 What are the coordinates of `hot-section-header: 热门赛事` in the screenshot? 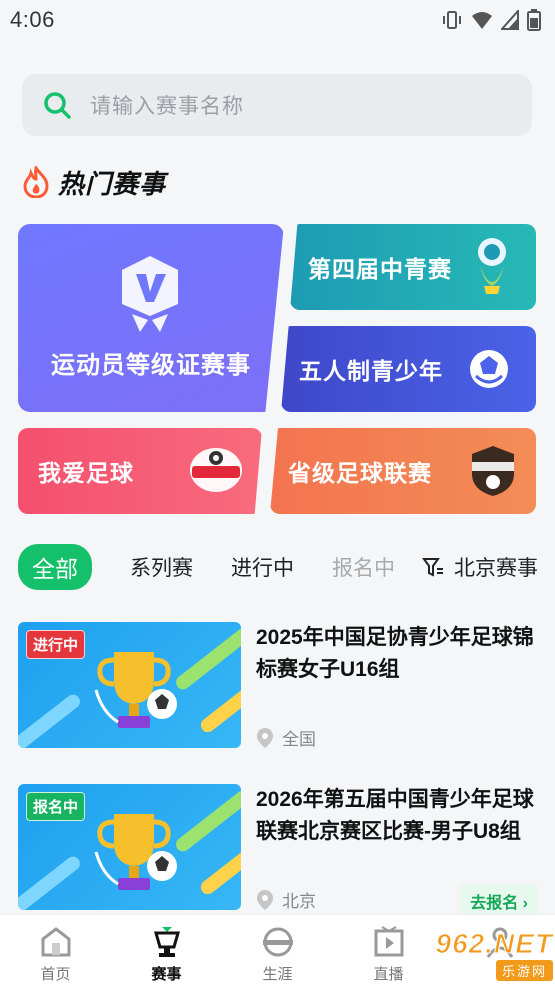 It's located at (94, 182).